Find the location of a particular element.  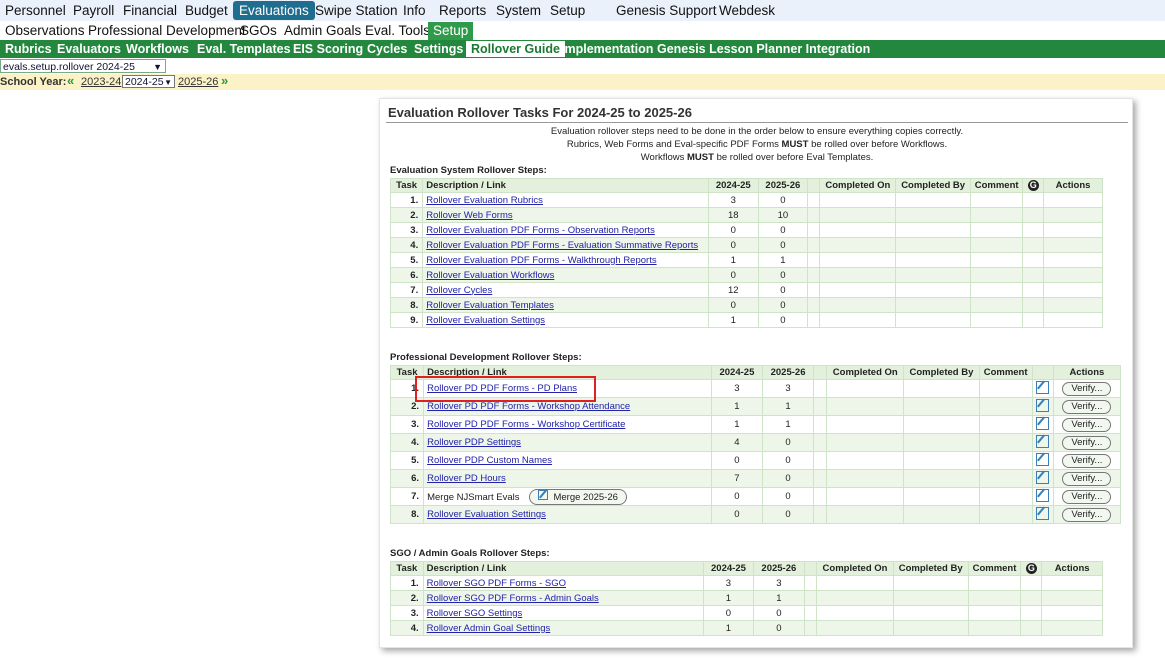

rollover-link: Rollover Web Forms is located at coordinates (469, 215).